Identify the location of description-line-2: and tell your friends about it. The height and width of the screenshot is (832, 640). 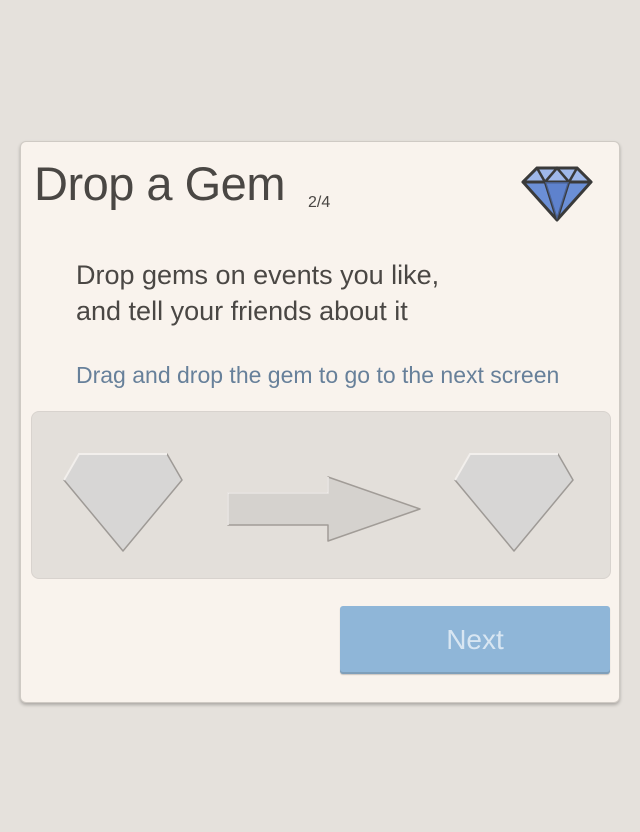
(242, 311).